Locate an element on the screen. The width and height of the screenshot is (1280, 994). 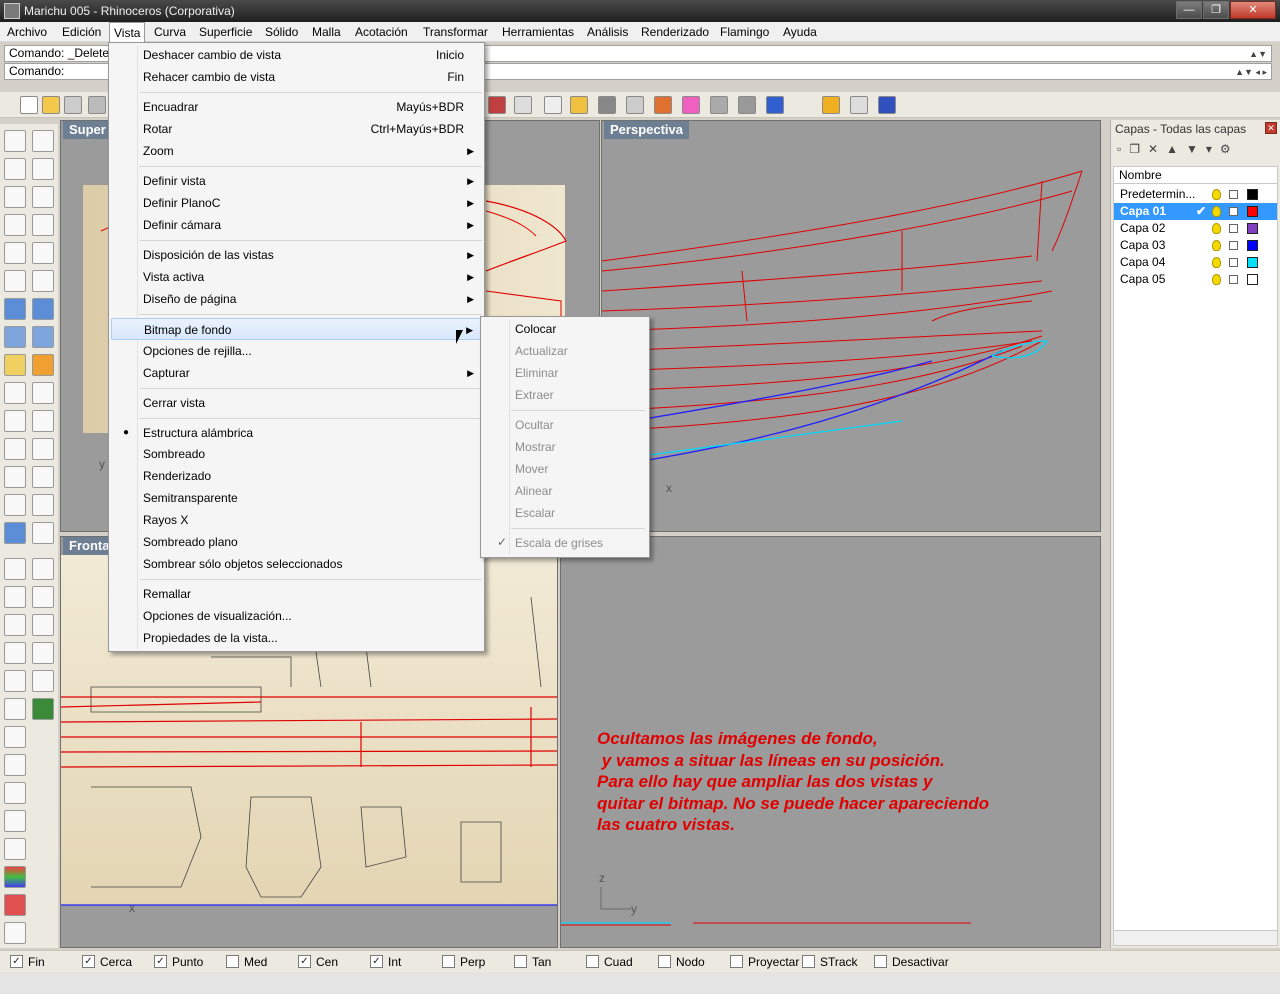
menu-item-encuadrar: Encuadrar Mayús+BDR is located at coordinates (296, 107).